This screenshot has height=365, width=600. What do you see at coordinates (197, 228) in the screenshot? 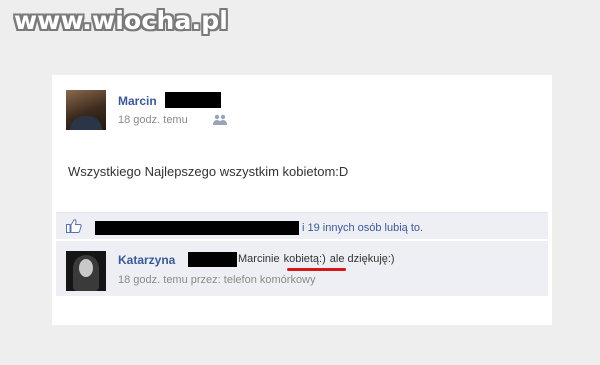
I see `redacted-names` at bounding box center [197, 228].